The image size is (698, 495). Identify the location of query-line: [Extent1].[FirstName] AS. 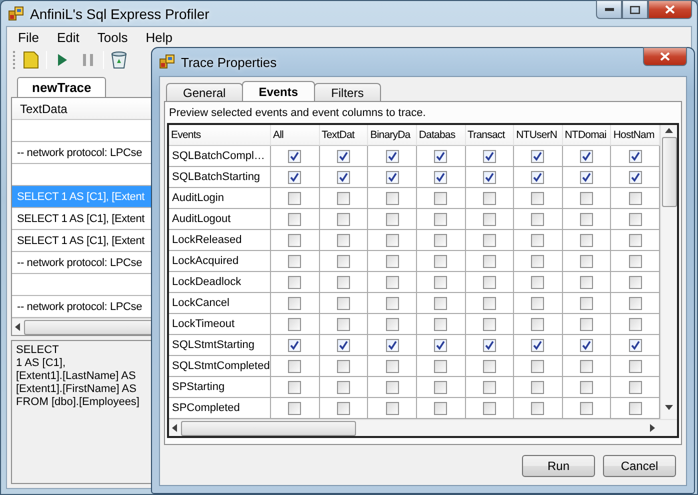
(76, 389).